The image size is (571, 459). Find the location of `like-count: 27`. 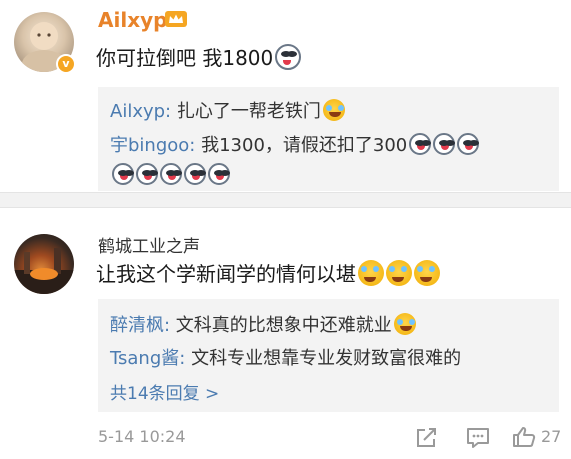

like-count: 27 is located at coordinates (551, 436).